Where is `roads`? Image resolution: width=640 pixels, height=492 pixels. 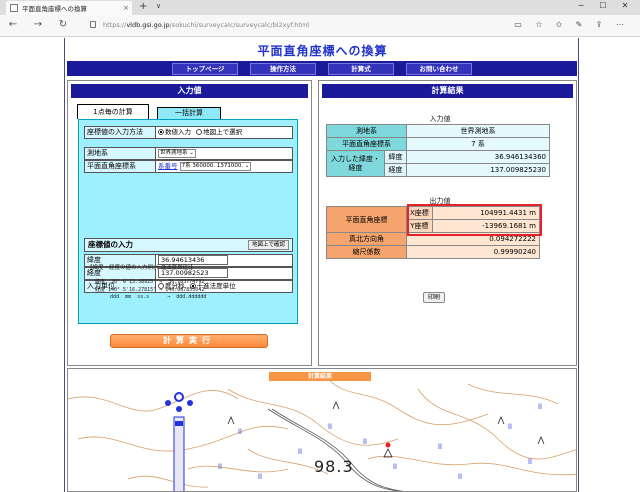 roads is located at coordinates (335, 449).